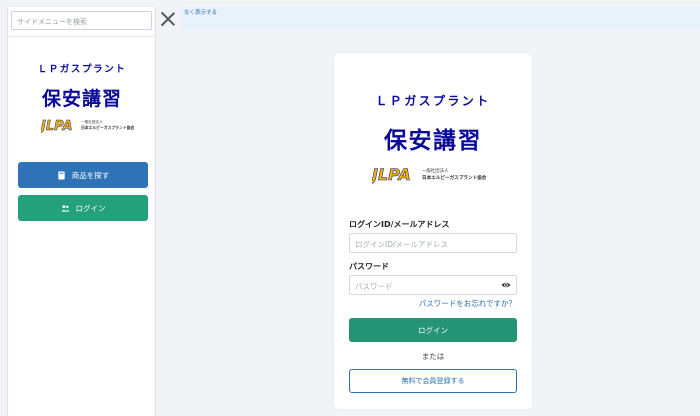 The height and width of the screenshot is (416, 700). I want to click on notice-text: なく表示する, so click(200, 12).